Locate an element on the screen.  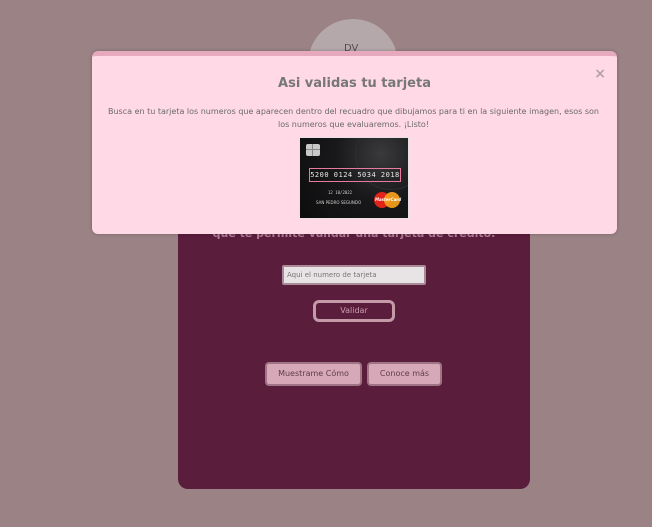
card-holder: SAN PEDRO SEGUNDO is located at coordinates (339, 202).